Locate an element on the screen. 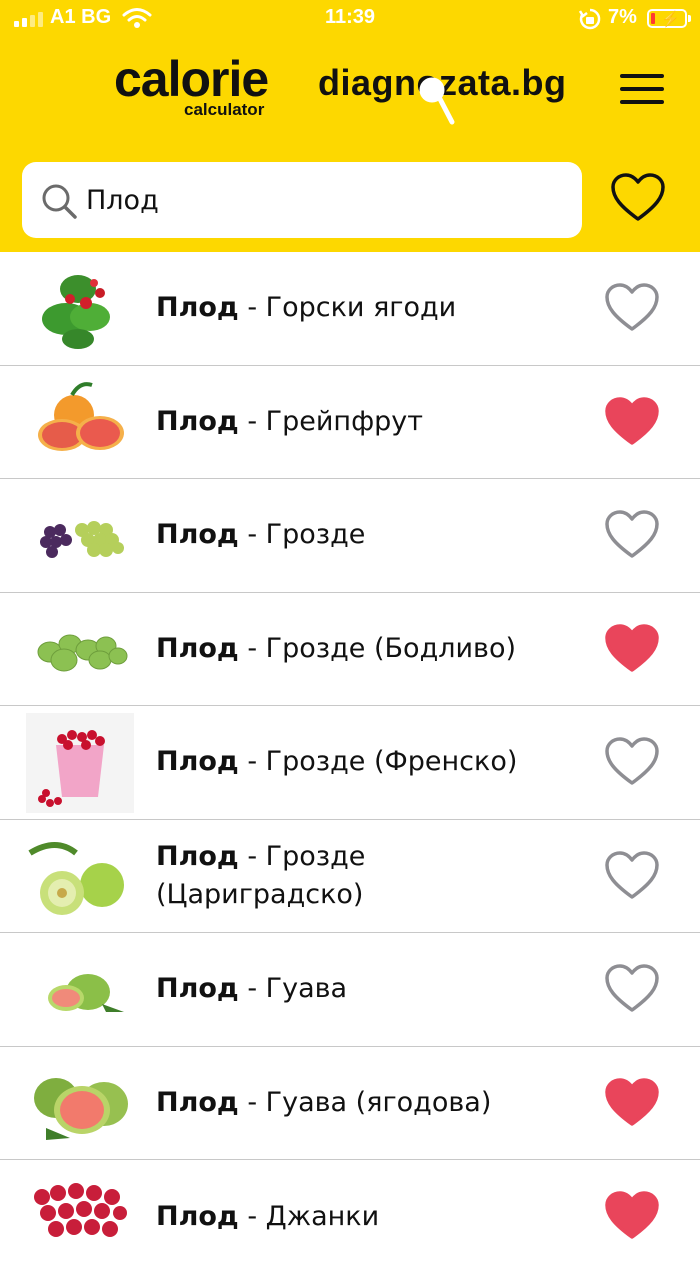 The image size is (700, 1274). strawberry-guava-thumbnail is located at coordinates (81, 1108).